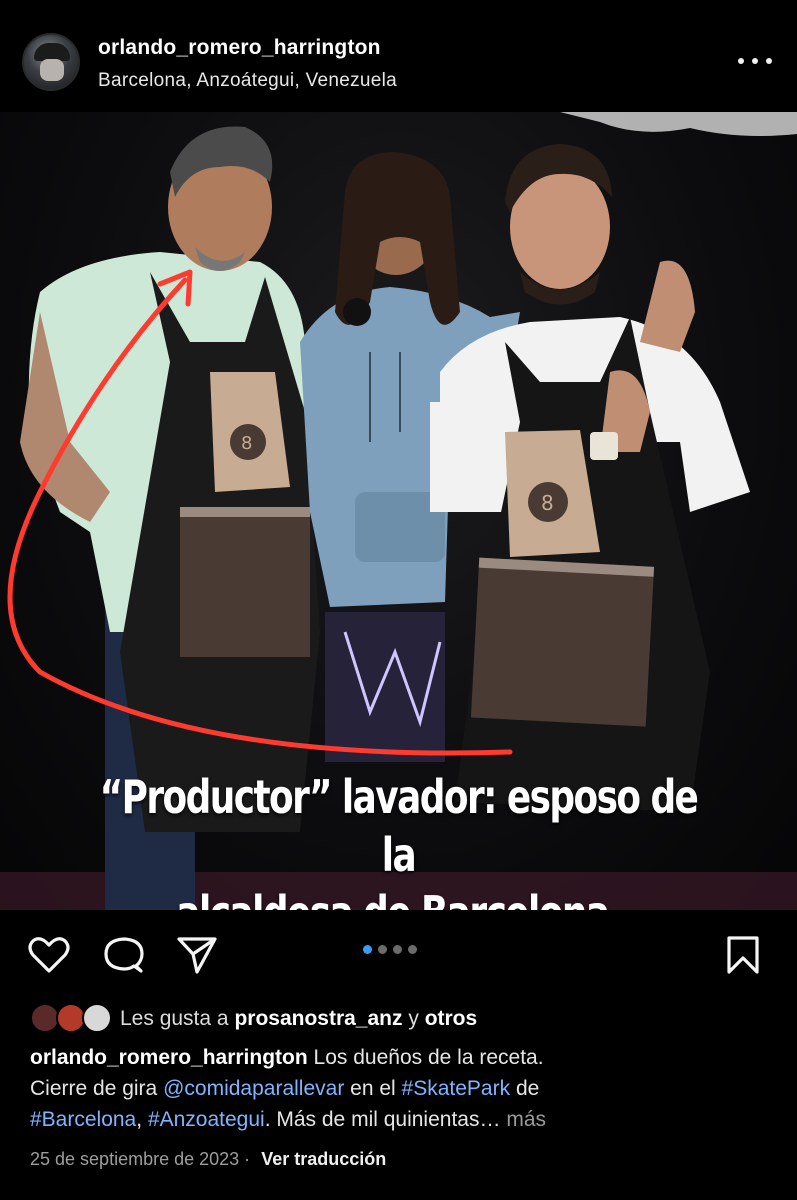  I want to click on comment-icon, so click(124, 955).